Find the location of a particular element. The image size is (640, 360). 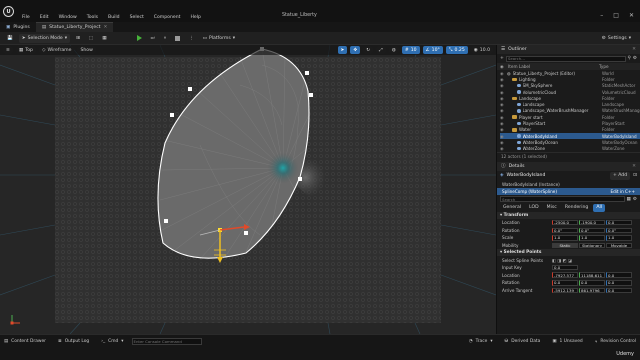

menu-tools: Tools is located at coordinates (92, 17).